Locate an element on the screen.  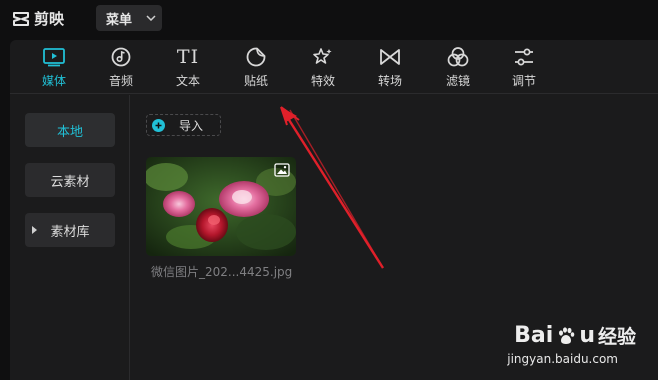
sidebar-item-label: 本地 is located at coordinates (69, 132).